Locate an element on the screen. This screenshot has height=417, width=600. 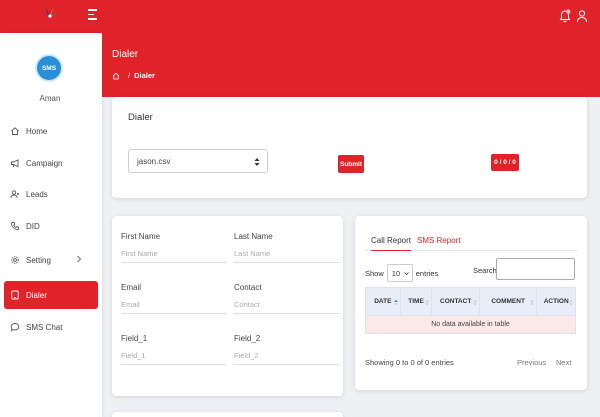
user-icon is located at coordinates (582, 16).